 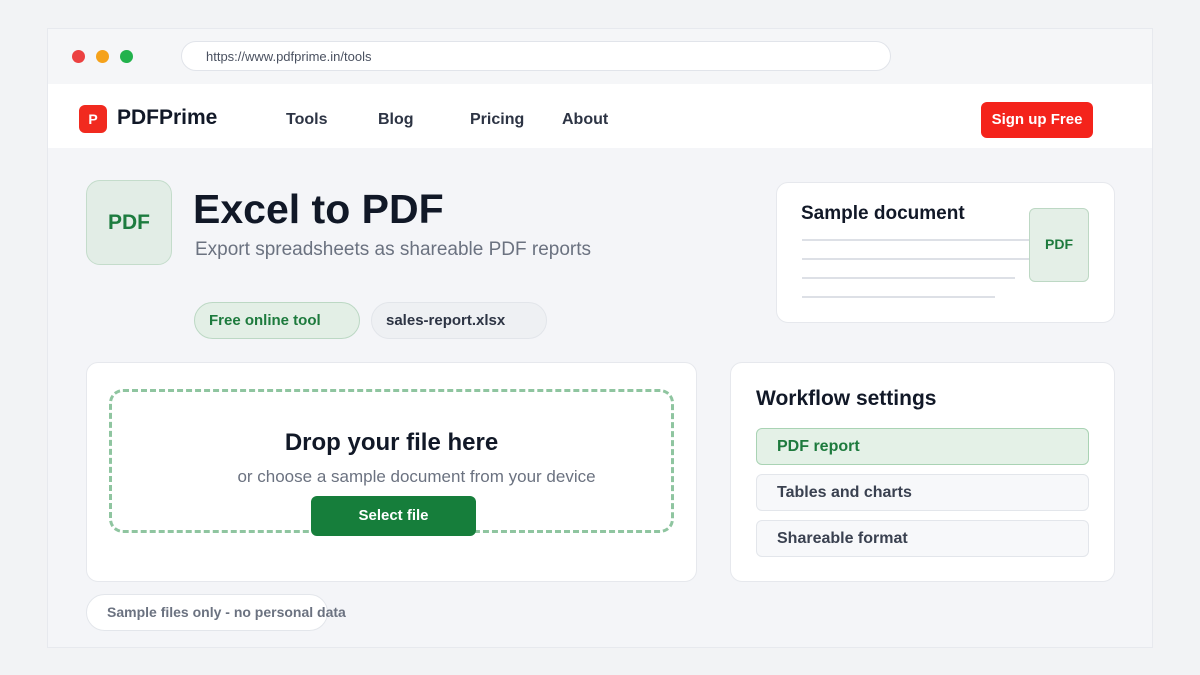 I want to click on select-file-button: Select file, so click(x=393, y=516).